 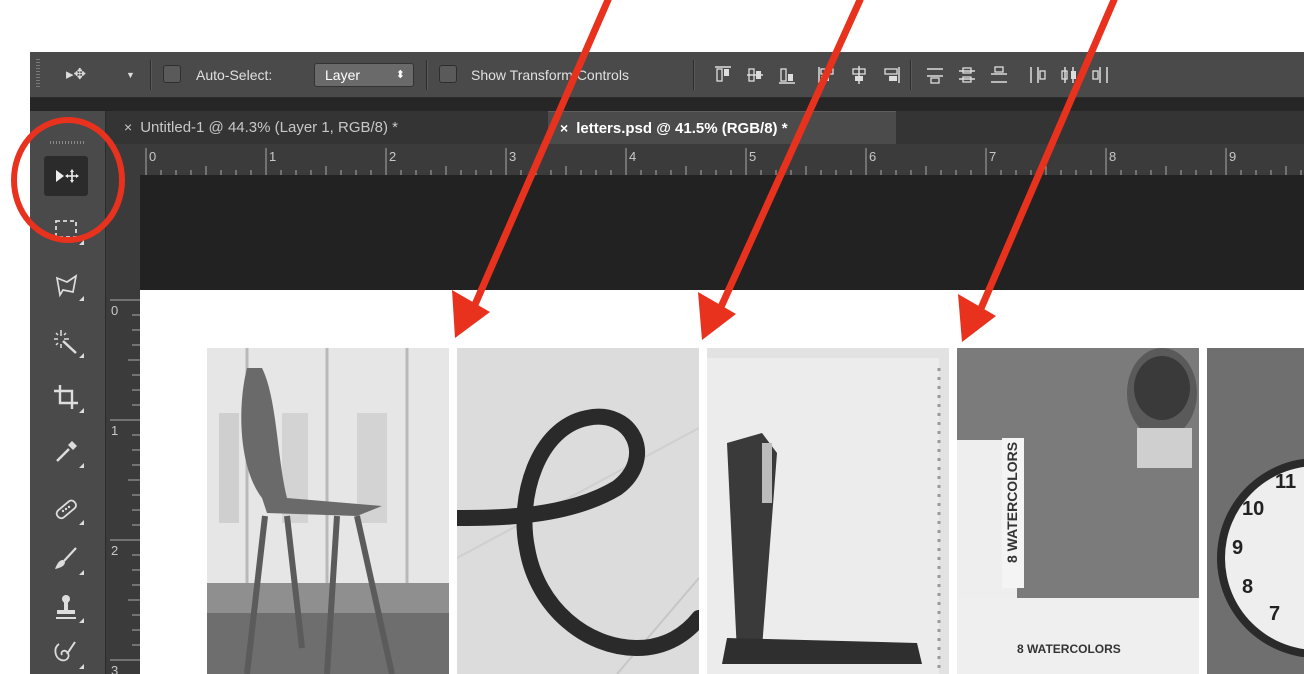 I want to click on magic-wand-icon, so click(x=65, y=342).